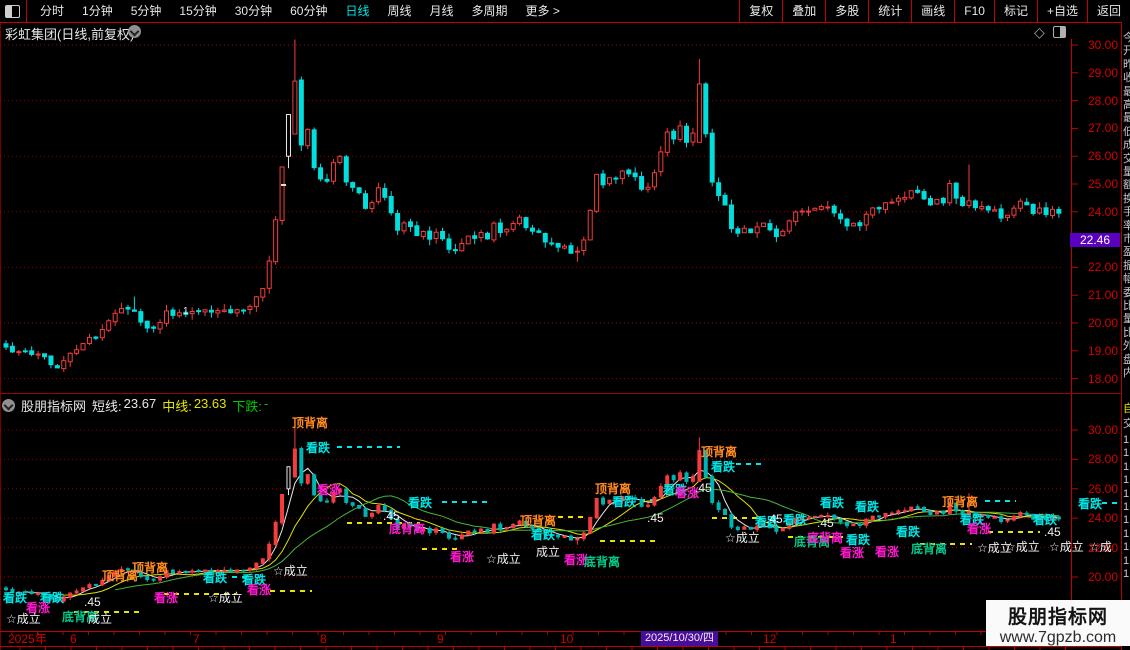  I want to click on right-cropped-panel: 今开昨收最高最低成交量额换手率市盈振幅委比量比外盘内自交11111111111, so click(1125, 336).